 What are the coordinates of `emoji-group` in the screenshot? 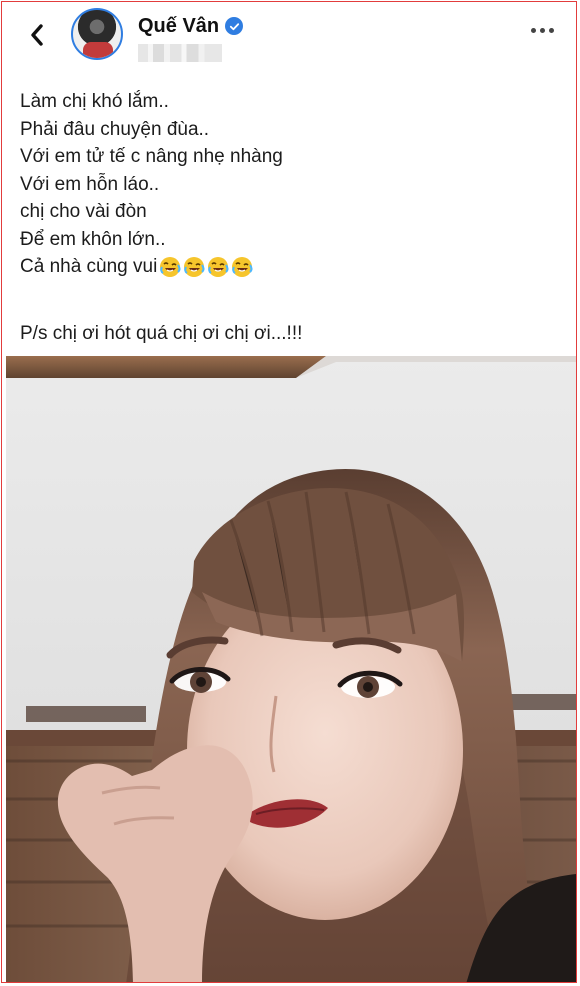 It's located at (206, 267).